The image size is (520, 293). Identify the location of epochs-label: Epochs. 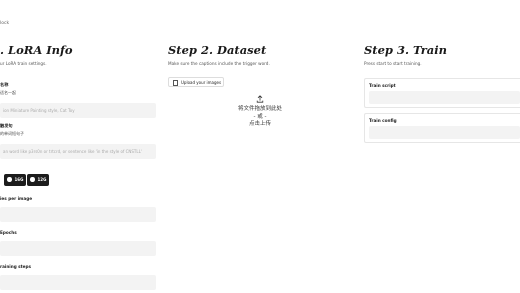
(8, 232).